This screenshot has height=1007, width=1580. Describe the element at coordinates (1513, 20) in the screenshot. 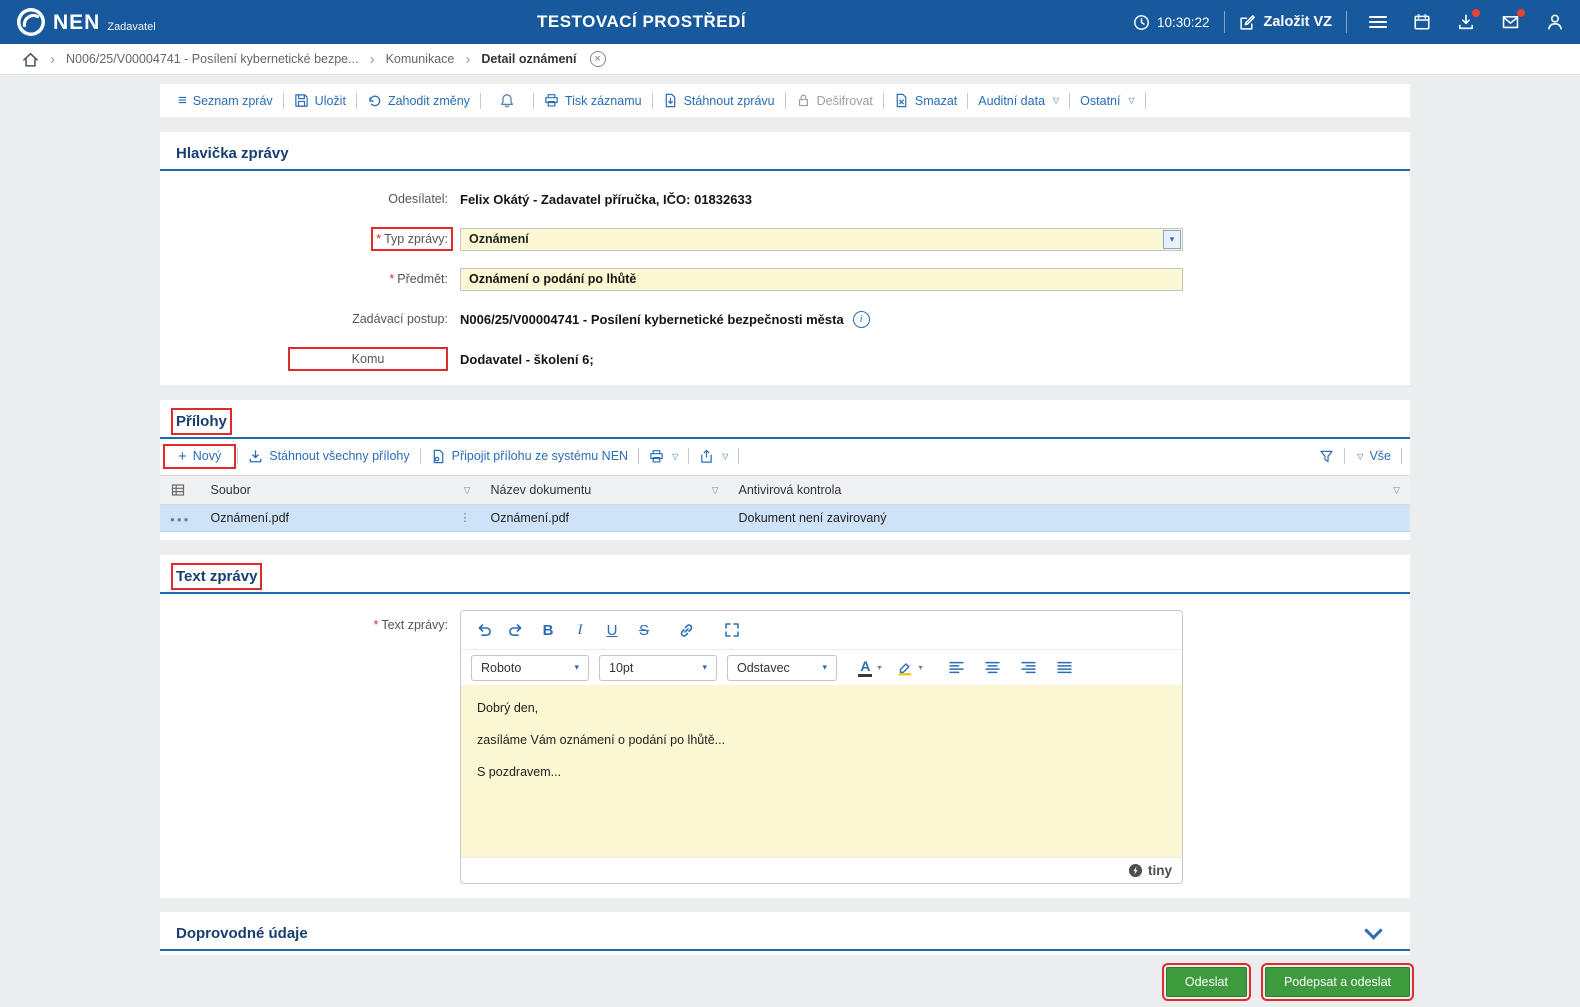

I see `messages-button` at that location.